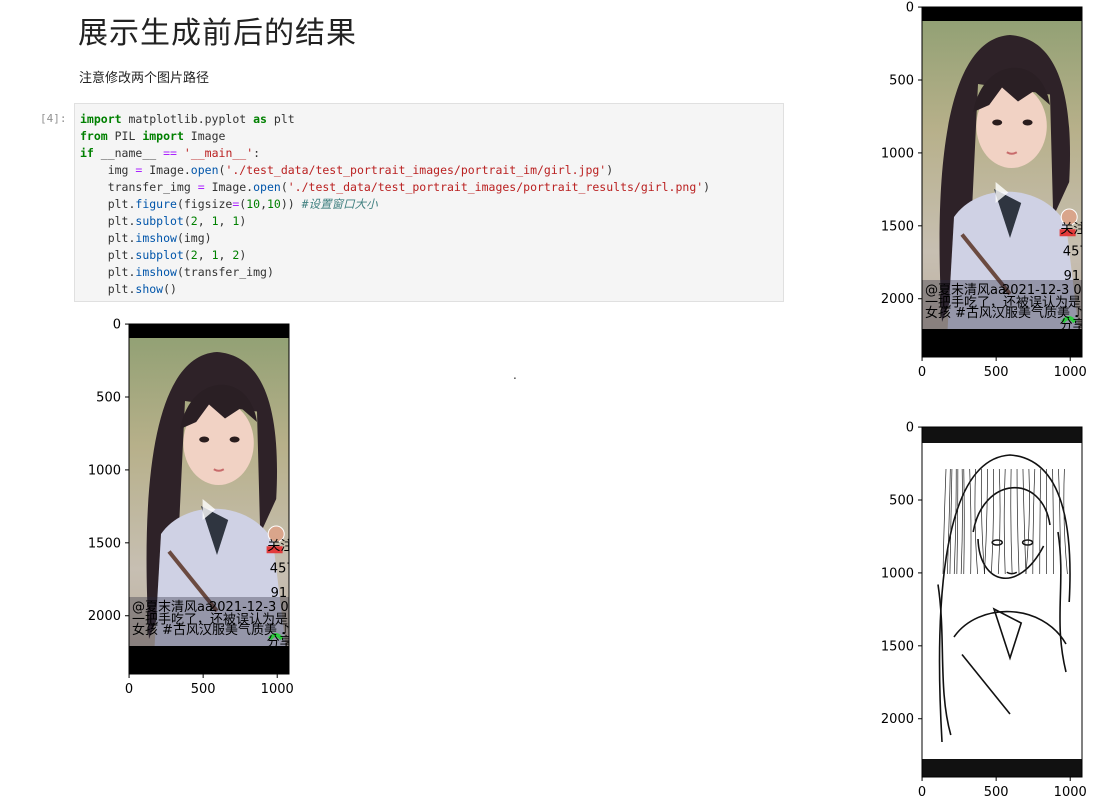 Image resolution: width=1112 pixels, height=808 pixels. I want to click on code-token: ==, so click(170, 153).